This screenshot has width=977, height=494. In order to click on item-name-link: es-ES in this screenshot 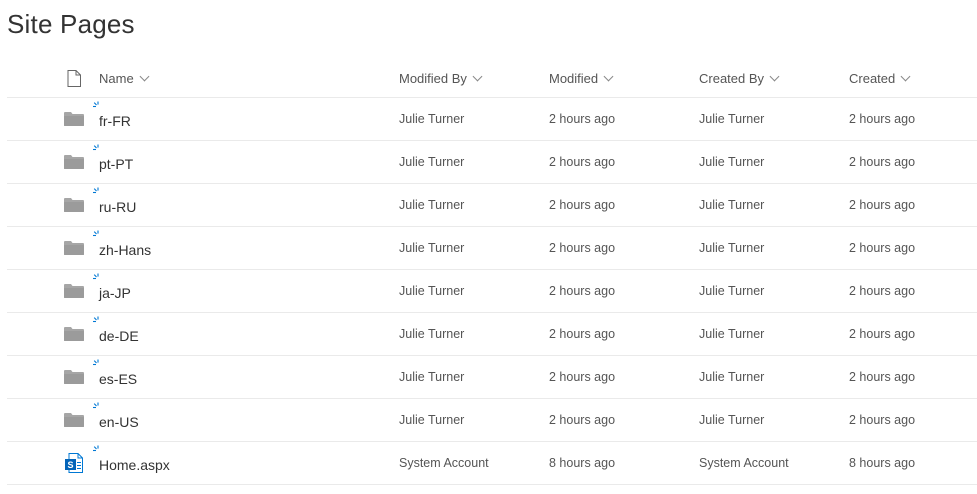, I will do `click(118, 379)`.